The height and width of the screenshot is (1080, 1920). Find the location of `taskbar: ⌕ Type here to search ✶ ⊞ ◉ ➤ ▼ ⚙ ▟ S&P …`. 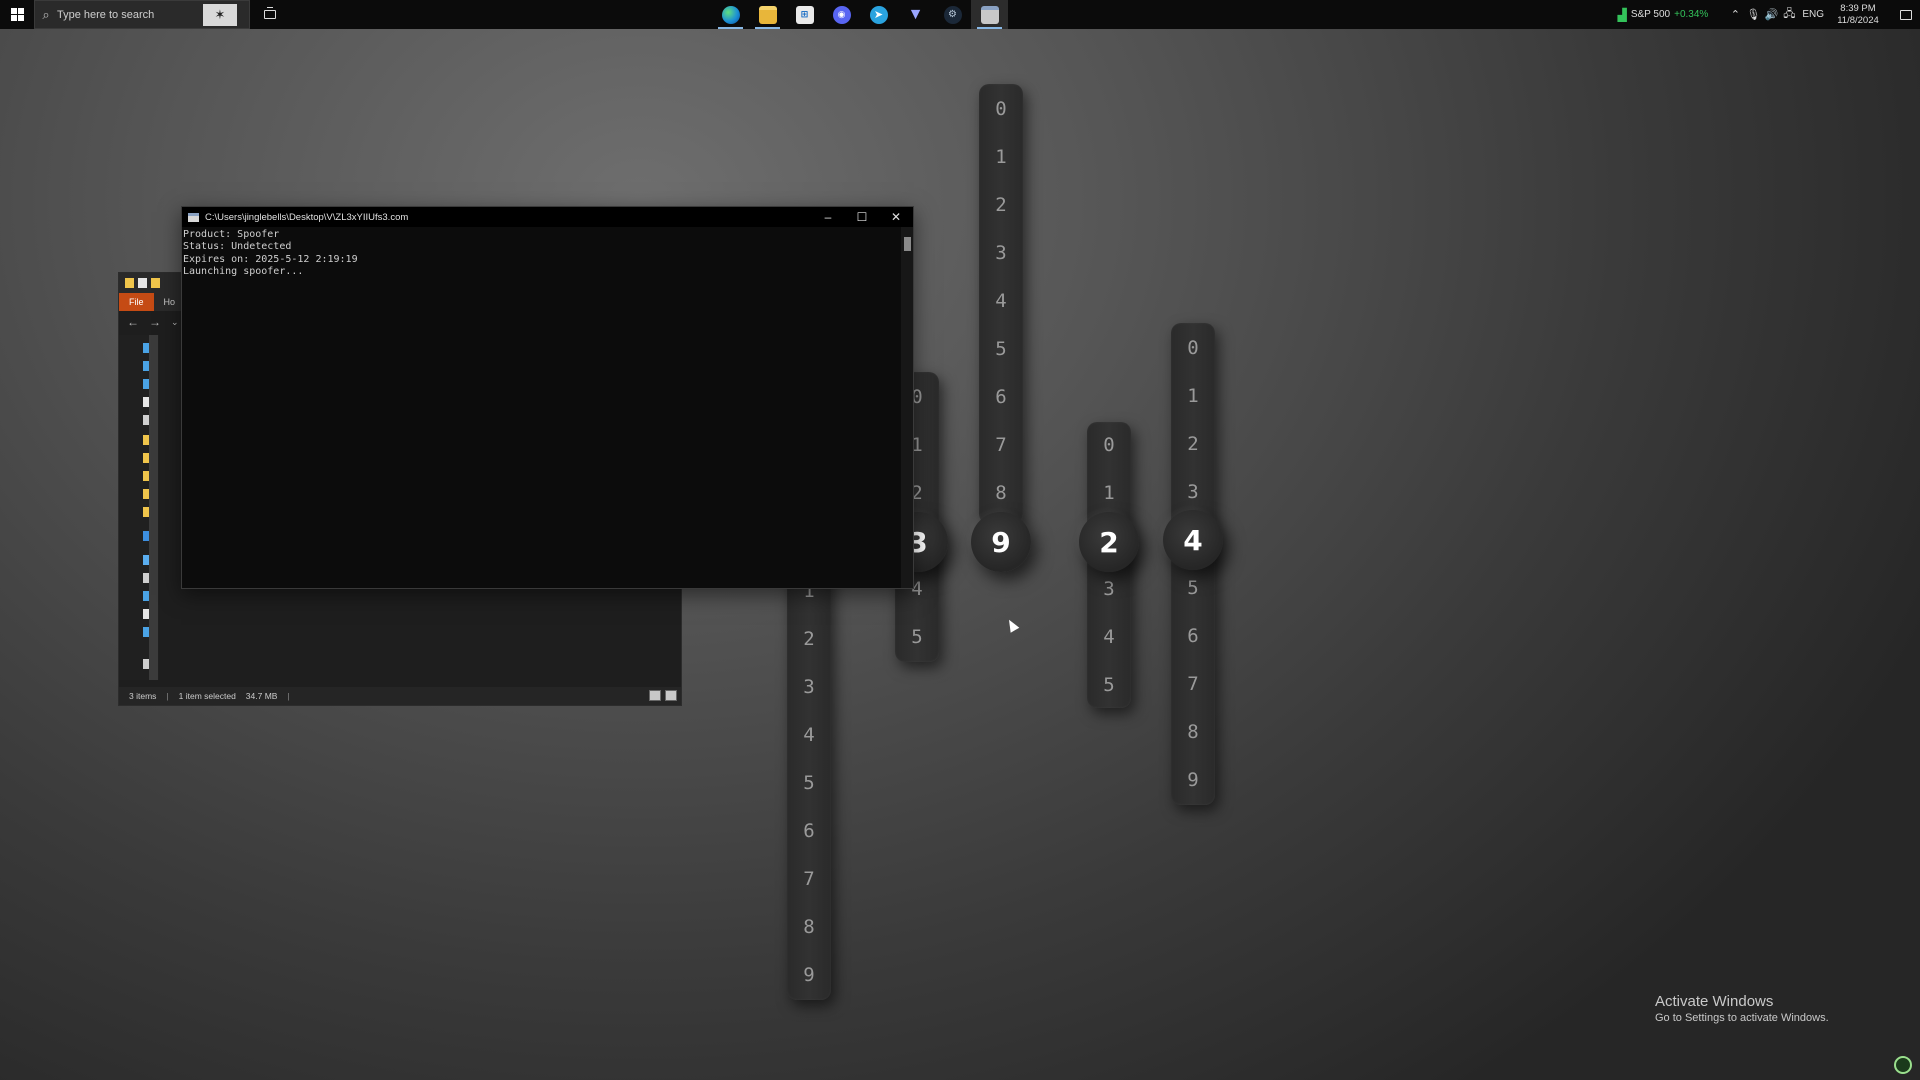

taskbar: ⌕ Type here to search ✶ ⊞ ◉ ➤ ▼ ⚙ ▟ S&P … is located at coordinates (960, 14).